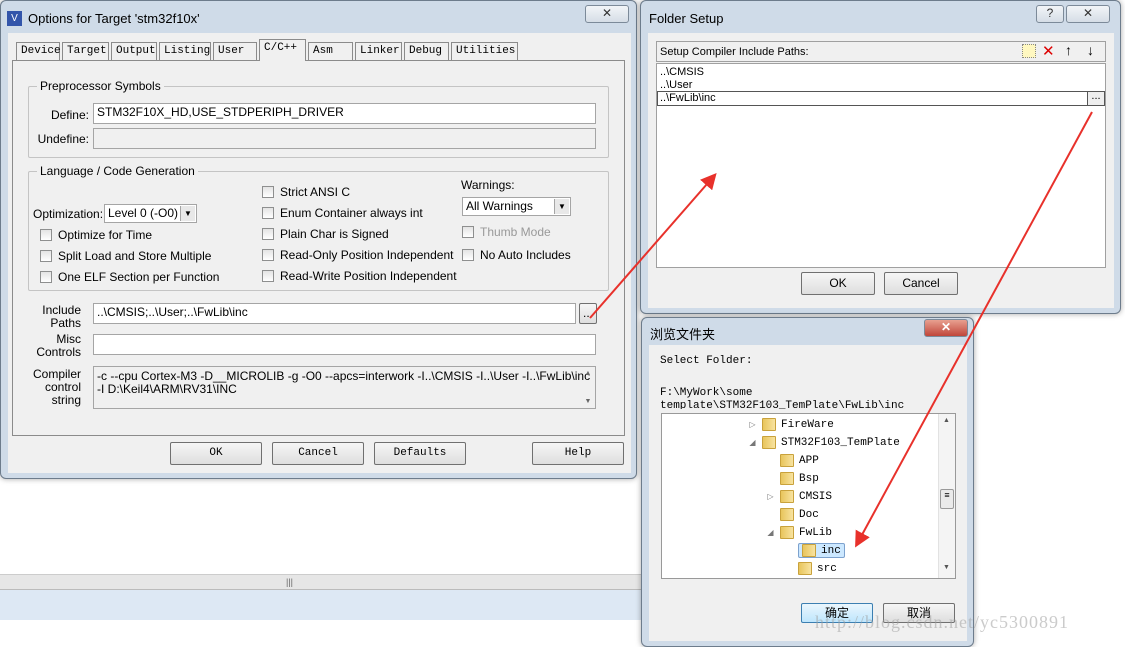 This screenshot has height=647, width=1125. Describe the element at coordinates (282, 50) in the screenshot. I see `tab-cc: C/C++` at that location.